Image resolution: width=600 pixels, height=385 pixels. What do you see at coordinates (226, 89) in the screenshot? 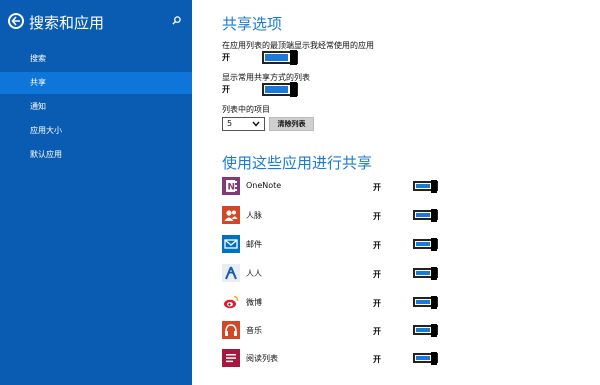
I see `show-methods-state: 开` at bounding box center [226, 89].